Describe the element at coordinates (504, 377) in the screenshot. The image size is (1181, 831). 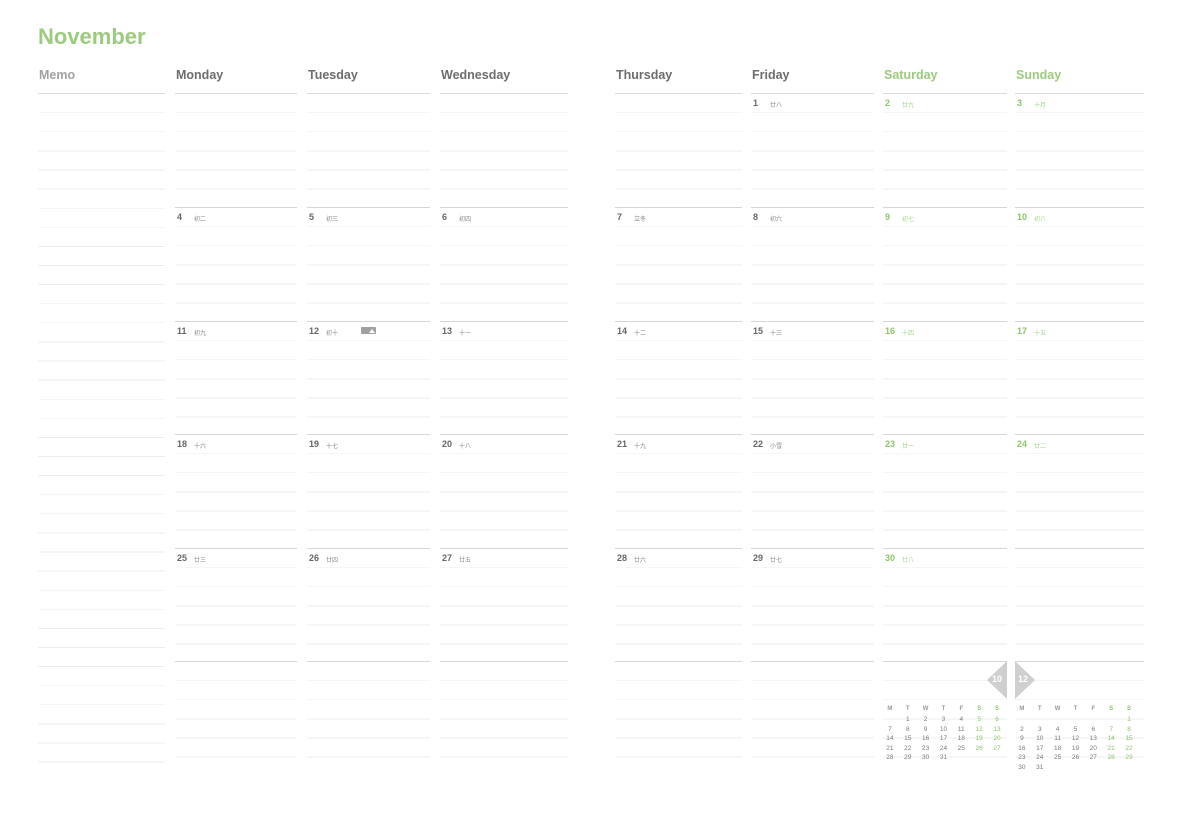
I see `day-cell: 13 十一` at that location.